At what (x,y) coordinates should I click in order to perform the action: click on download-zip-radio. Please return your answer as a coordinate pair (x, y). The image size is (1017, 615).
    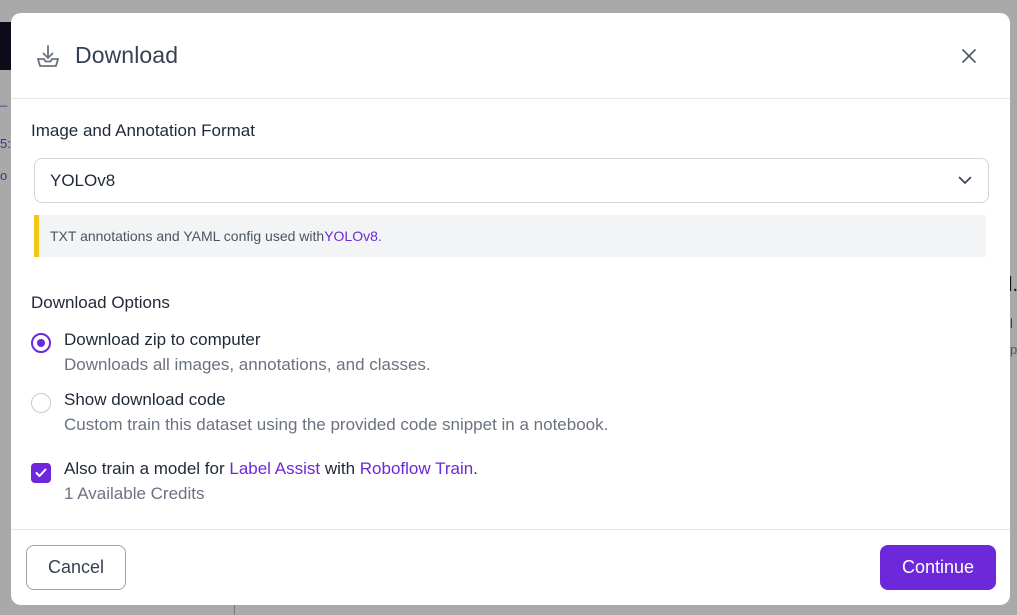
    Looking at the image, I should click on (41, 343).